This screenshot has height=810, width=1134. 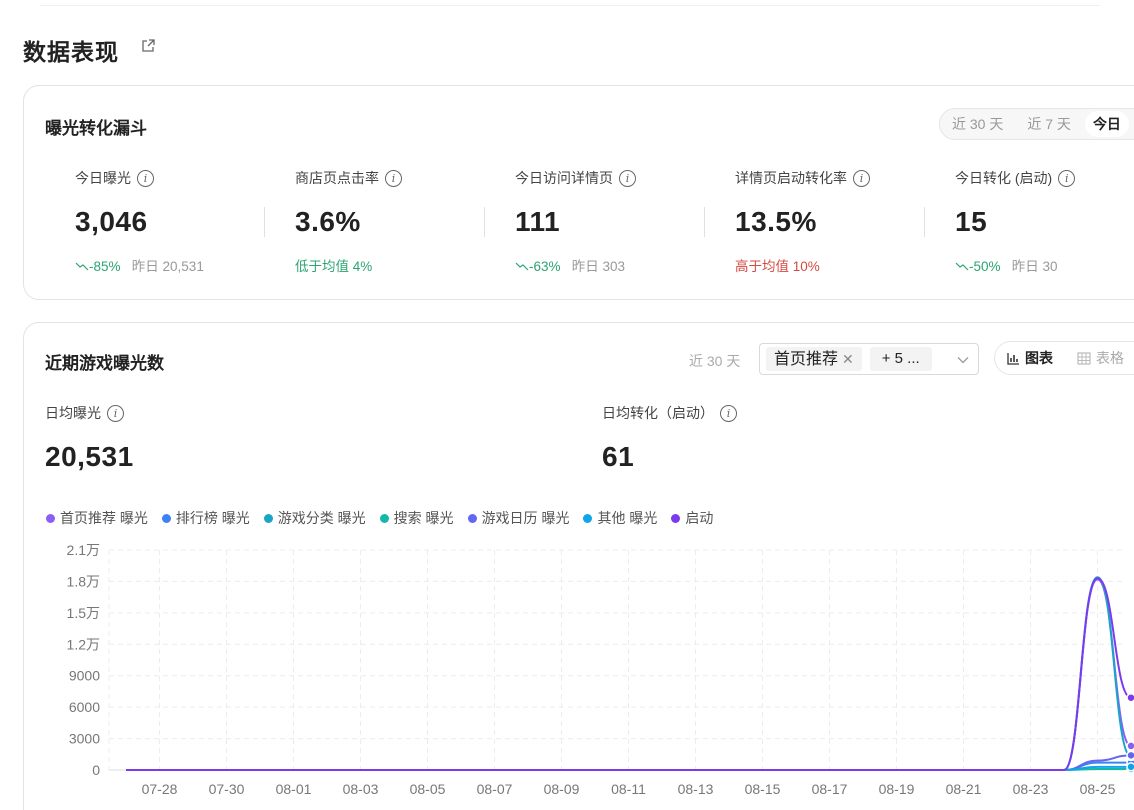 What do you see at coordinates (618, 456) in the screenshot?
I see `avg-conversion-value: 61` at bounding box center [618, 456].